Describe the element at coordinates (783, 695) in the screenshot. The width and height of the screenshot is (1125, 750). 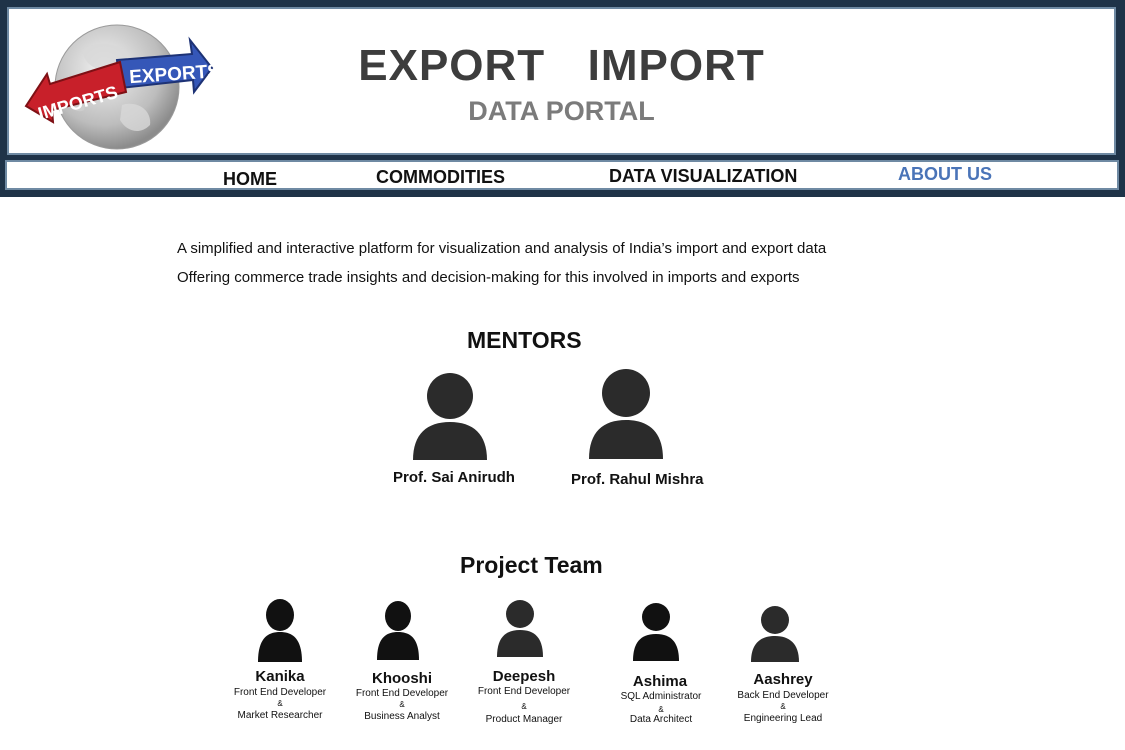
I see `member-role-primary: Back End Developer` at that location.